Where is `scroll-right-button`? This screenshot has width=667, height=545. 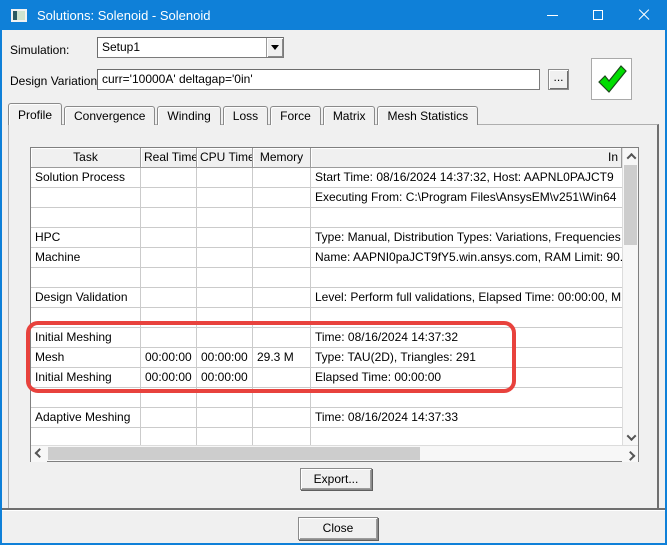 scroll-right-button is located at coordinates (630, 454).